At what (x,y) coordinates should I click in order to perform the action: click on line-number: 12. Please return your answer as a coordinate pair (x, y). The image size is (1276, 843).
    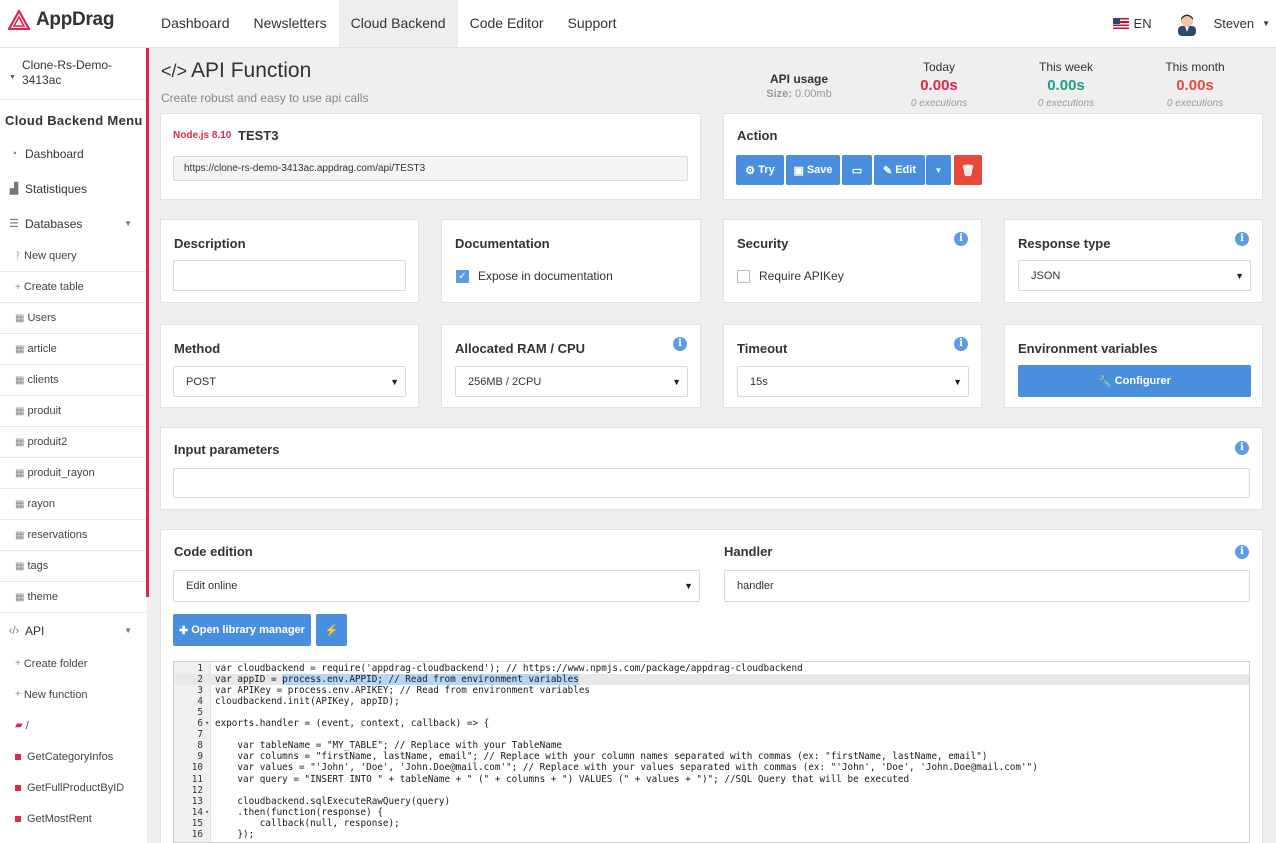
    Looking at the image, I should click on (197, 790).